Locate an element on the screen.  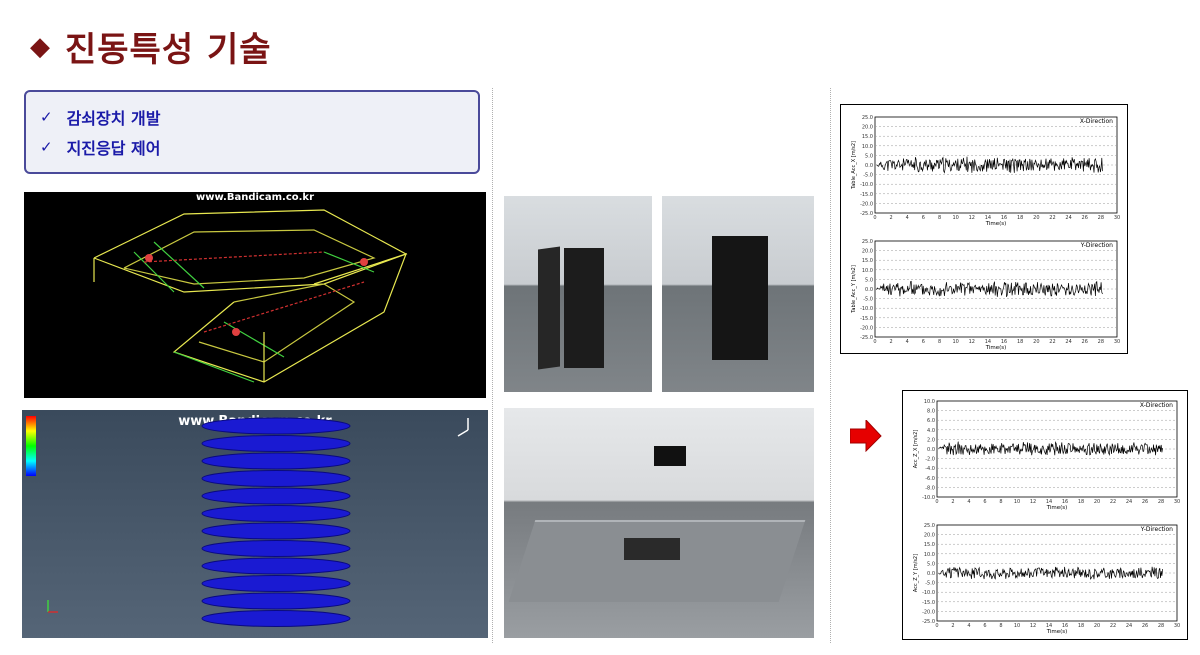
y-tick-label: 5.0 is located at coordinates (869, 280).